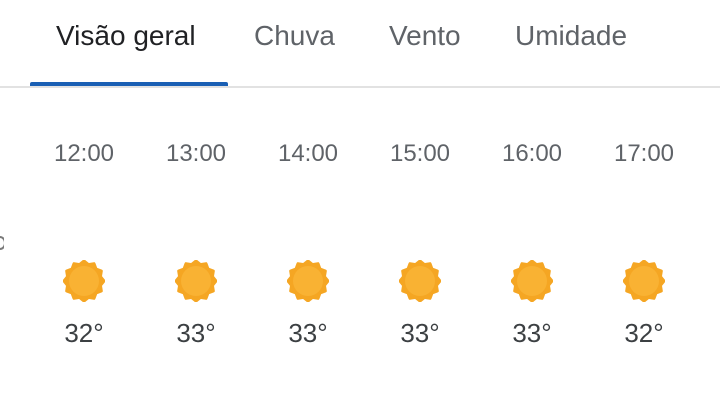 The image size is (720, 406). What do you see at coordinates (644, 153) in the screenshot?
I see `hour-time: 17:00` at bounding box center [644, 153].